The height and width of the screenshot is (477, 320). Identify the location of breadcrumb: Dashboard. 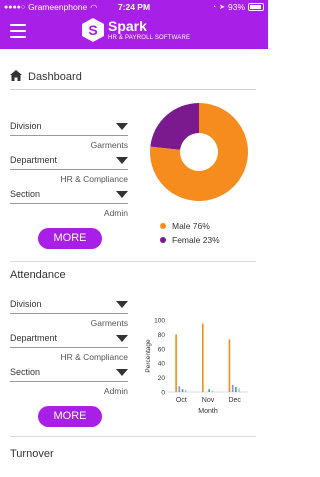
(46, 77).